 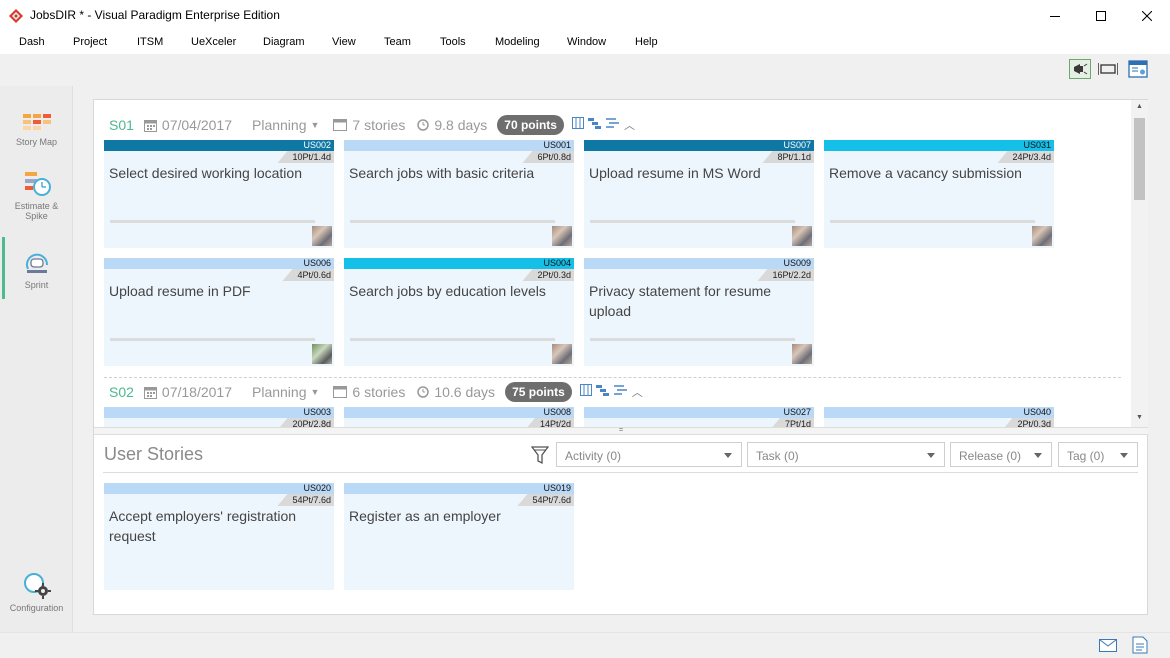 What do you see at coordinates (150, 42) in the screenshot?
I see `menu-itsm: ITSM` at bounding box center [150, 42].